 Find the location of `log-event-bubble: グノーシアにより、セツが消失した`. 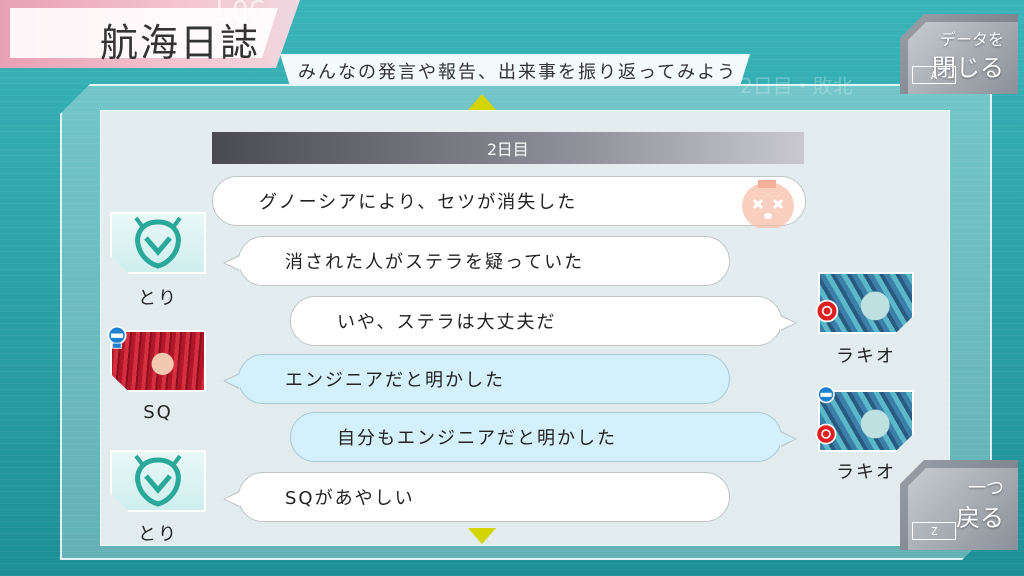

log-event-bubble: グノーシアにより、セツが消失した is located at coordinates (509, 201).